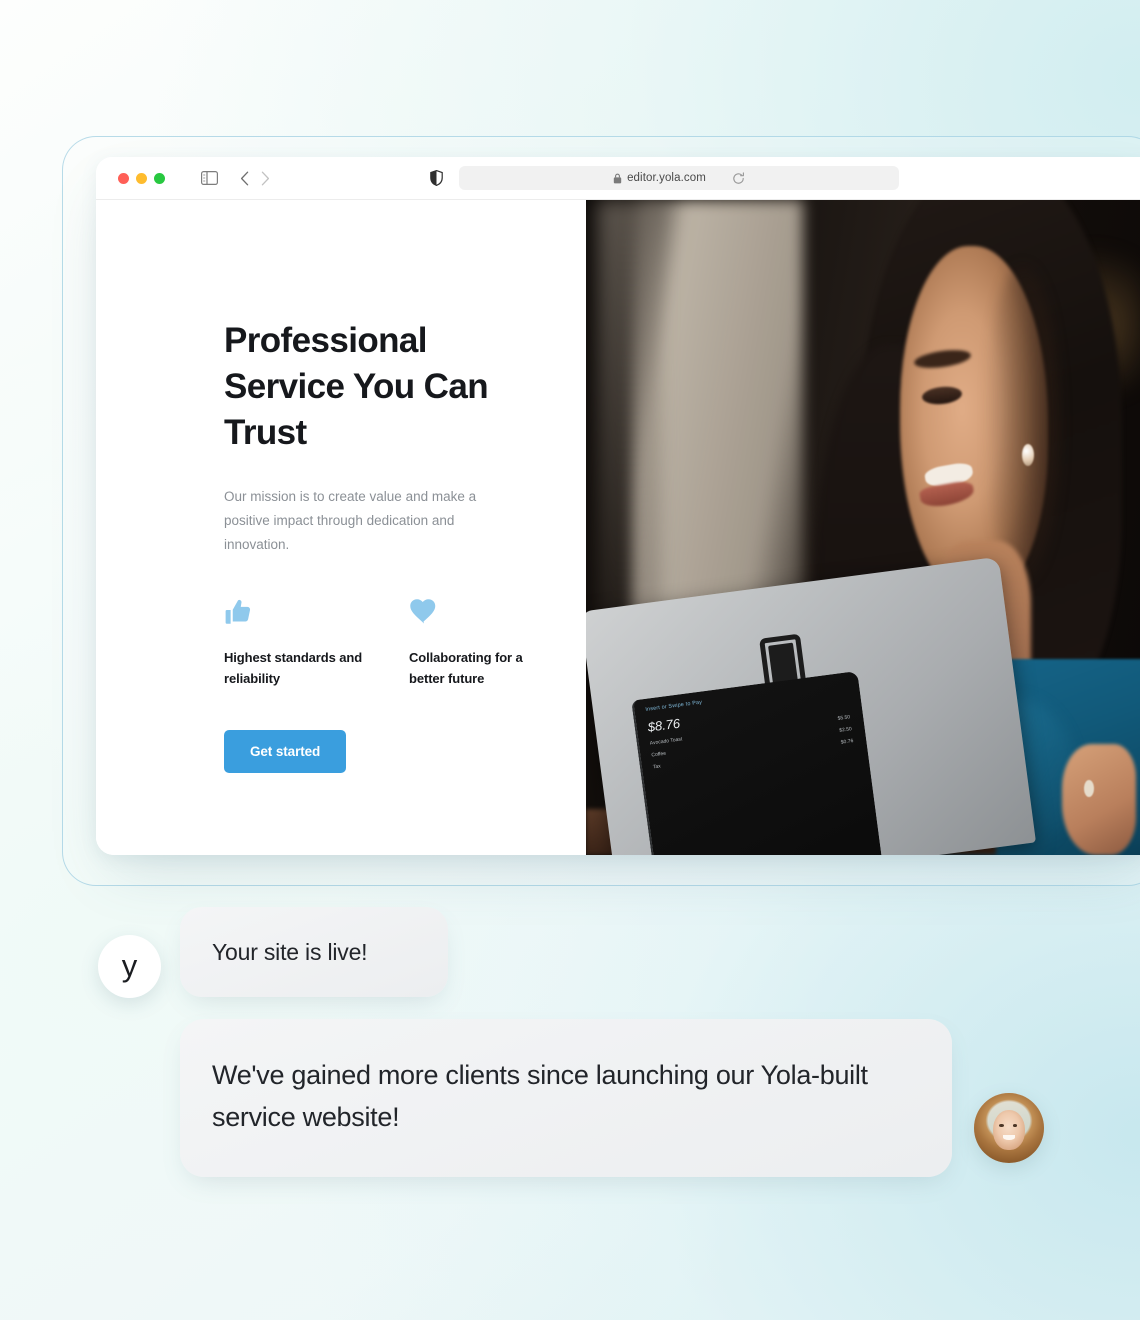 This screenshot has height=1320, width=1140. I want to click on forward-button, so click(265, 178).